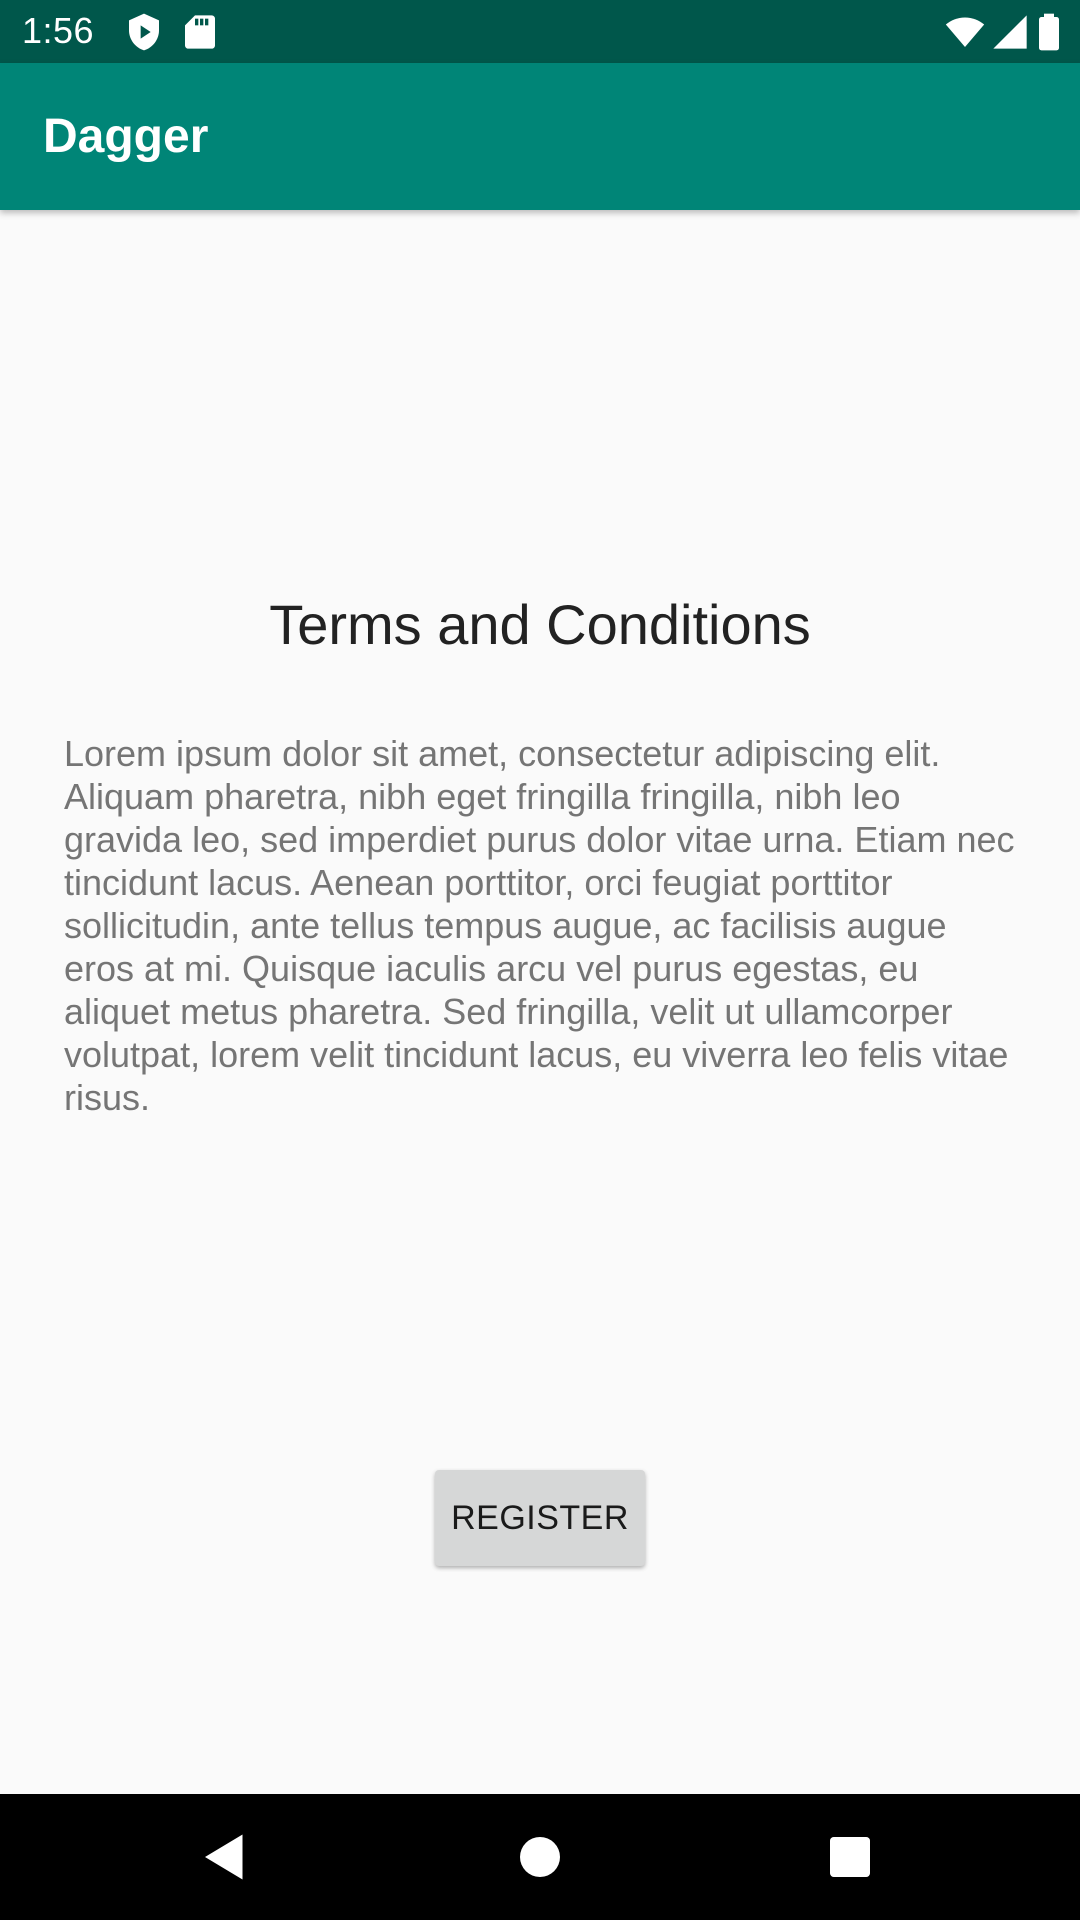 The width and height of the screenshot is (1080, 1920). I want to click on wifi-icon, so click(965, 32).